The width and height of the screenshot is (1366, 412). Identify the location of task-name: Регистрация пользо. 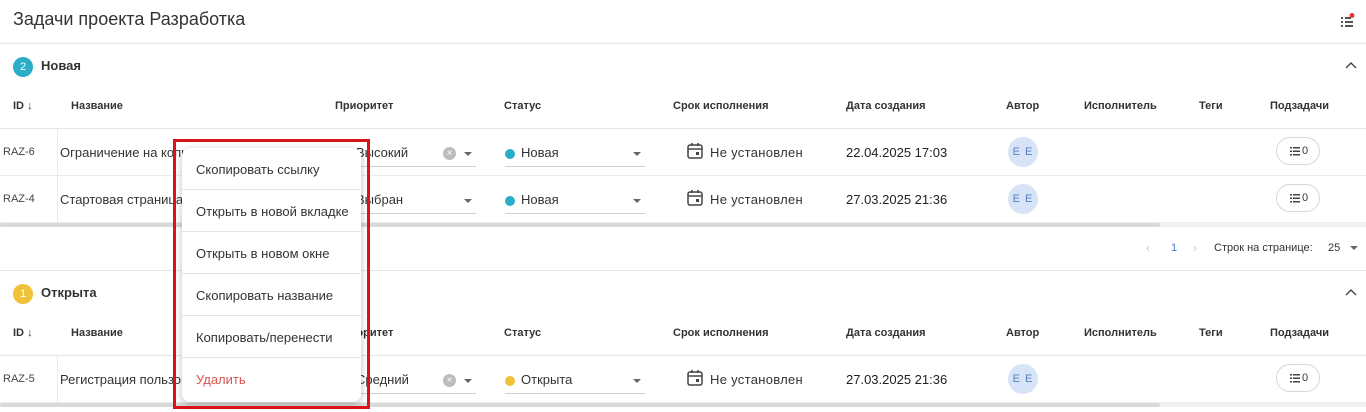
(120, 379).